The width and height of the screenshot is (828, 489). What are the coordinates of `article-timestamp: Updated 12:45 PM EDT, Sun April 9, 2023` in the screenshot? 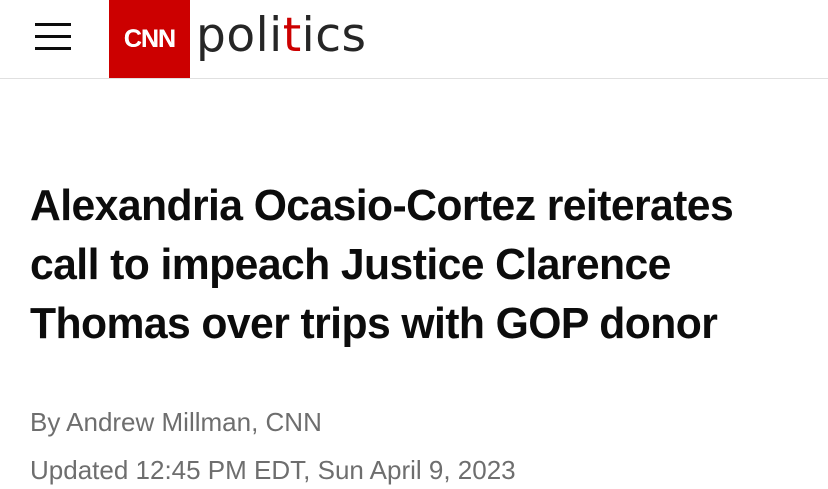 It's located at (273, 470).